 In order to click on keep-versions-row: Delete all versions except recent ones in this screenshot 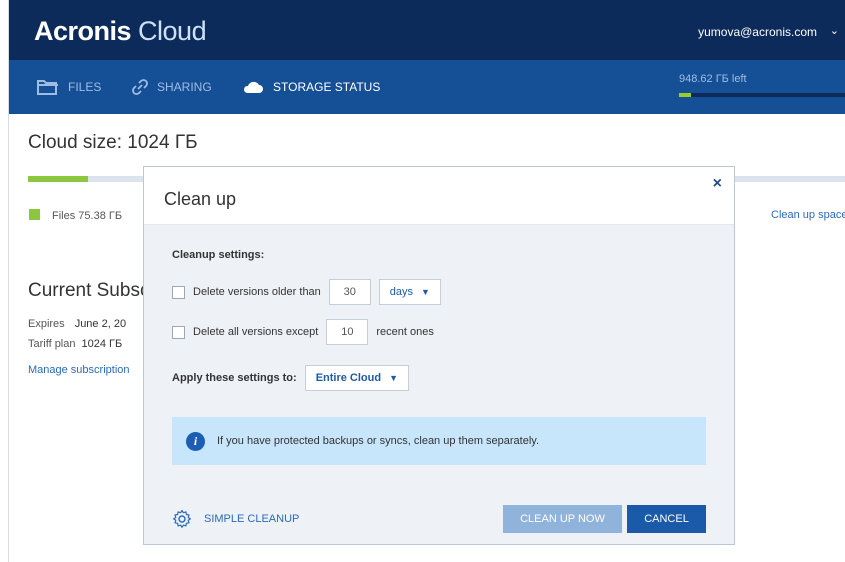, I will do `click(303, 332)`.